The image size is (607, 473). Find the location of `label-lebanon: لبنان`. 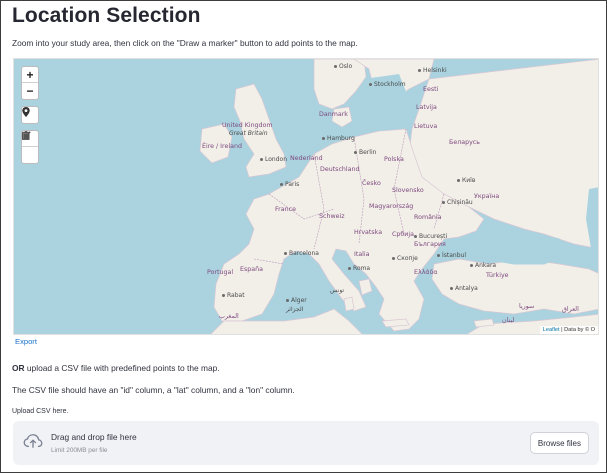

label-lebanon: لبنان is located at coordinates (508, 320).